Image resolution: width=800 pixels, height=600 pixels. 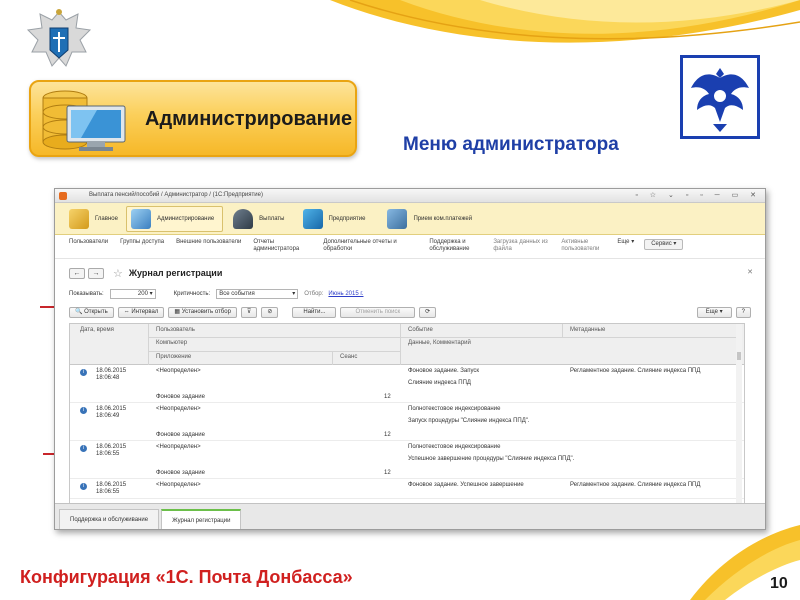 What do you see at coordinates (270, 312) in the screenshot?
I see `clear-filter-button: ⊘` at bounding box center [270, 312].